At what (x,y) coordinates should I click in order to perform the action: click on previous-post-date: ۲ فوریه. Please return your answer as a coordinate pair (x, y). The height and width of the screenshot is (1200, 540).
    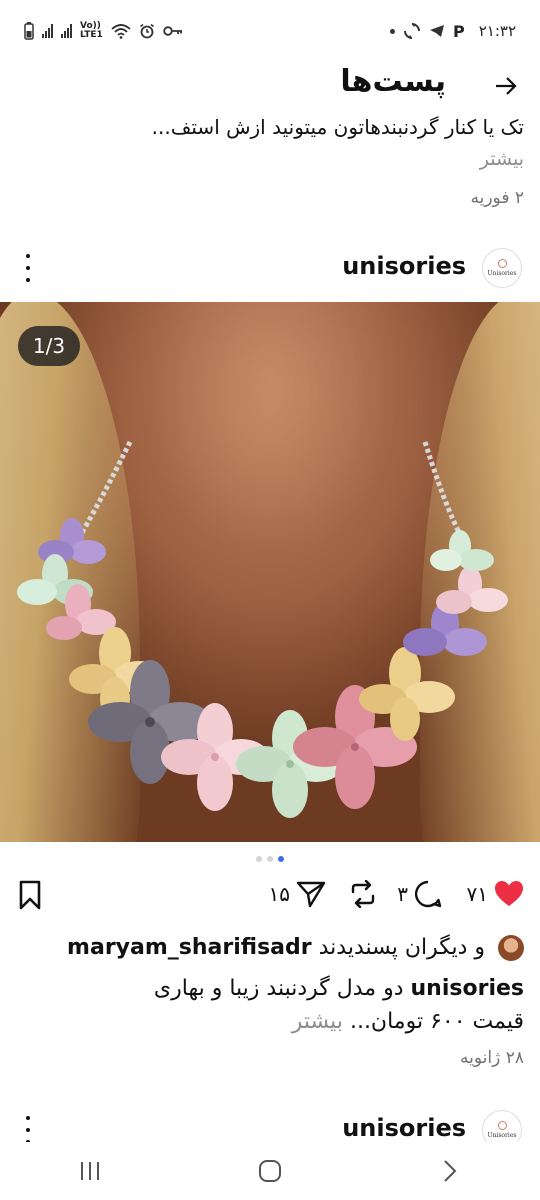
    Looking at the image, I should click on (497, 198).